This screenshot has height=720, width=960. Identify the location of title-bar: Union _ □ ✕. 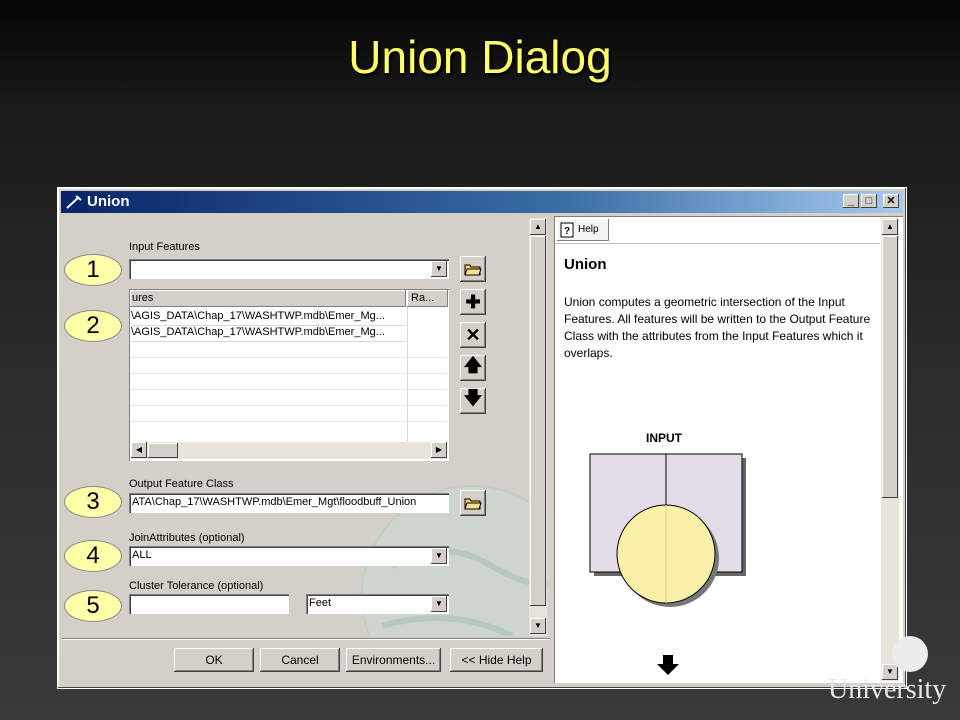
(482, 202).